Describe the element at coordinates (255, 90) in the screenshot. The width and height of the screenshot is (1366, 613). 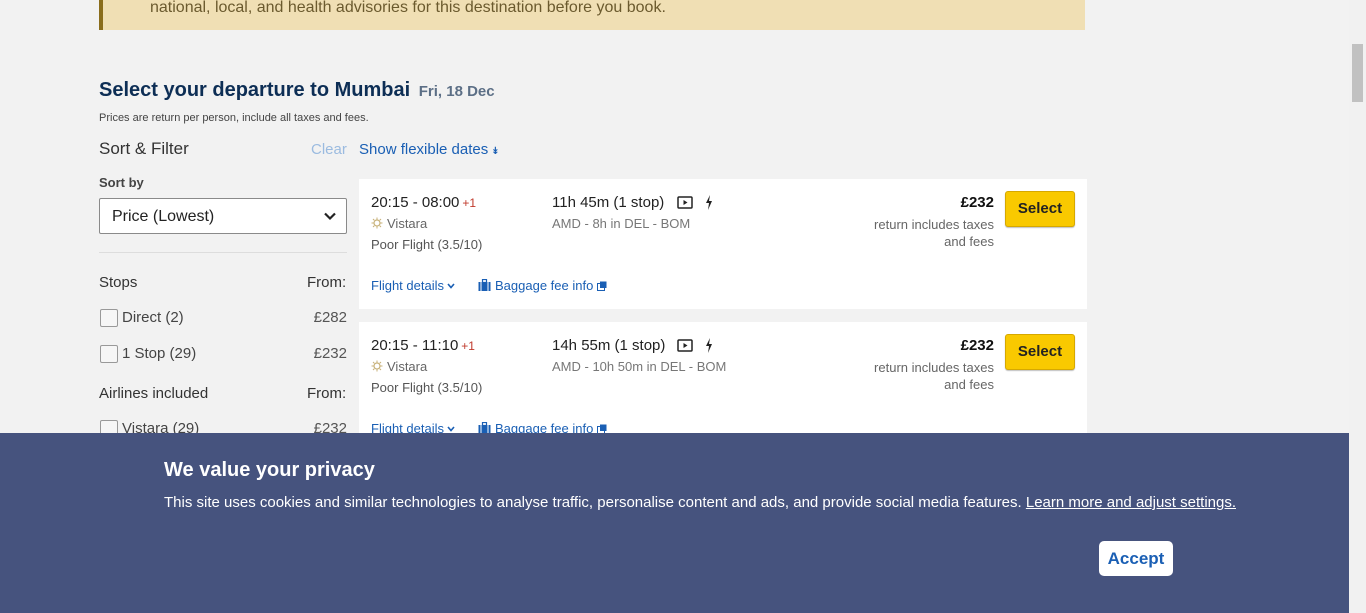
I see `page-title-text: Select your departure to Mumbai` at that location.